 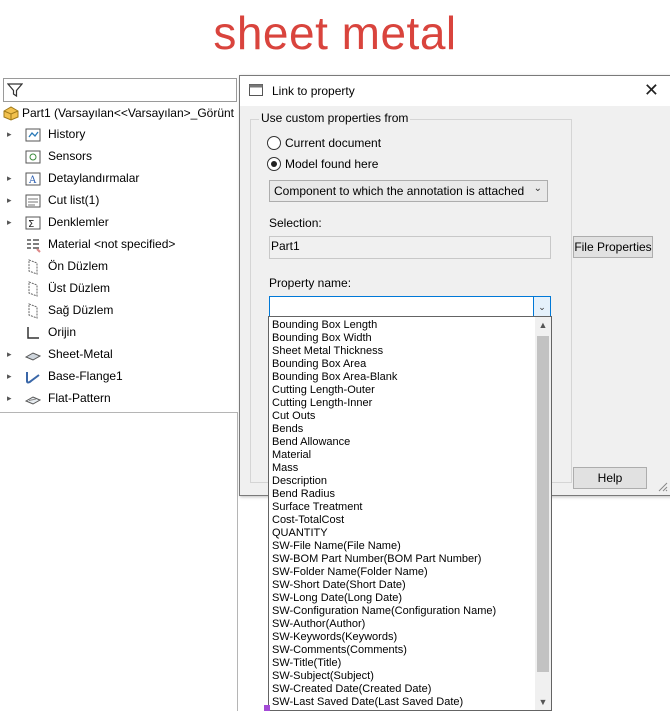 What do you see at coordinates (319, 364) in the screenshot?
I see `list-item: Bounding Box Area` at bounding box center [319, 364].